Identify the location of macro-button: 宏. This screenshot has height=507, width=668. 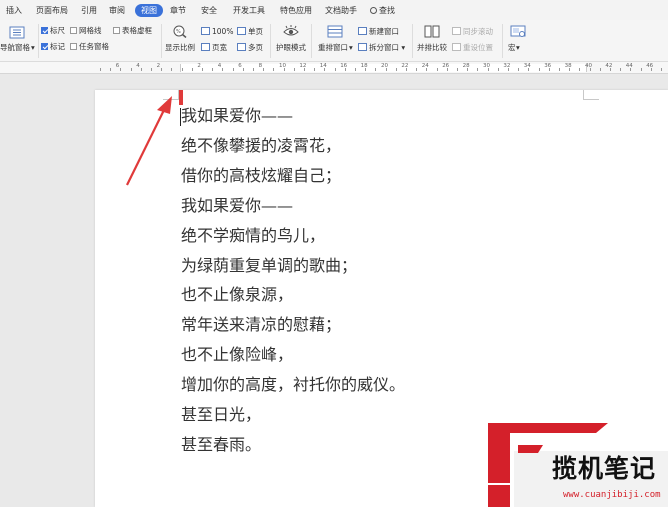
(512, 48).